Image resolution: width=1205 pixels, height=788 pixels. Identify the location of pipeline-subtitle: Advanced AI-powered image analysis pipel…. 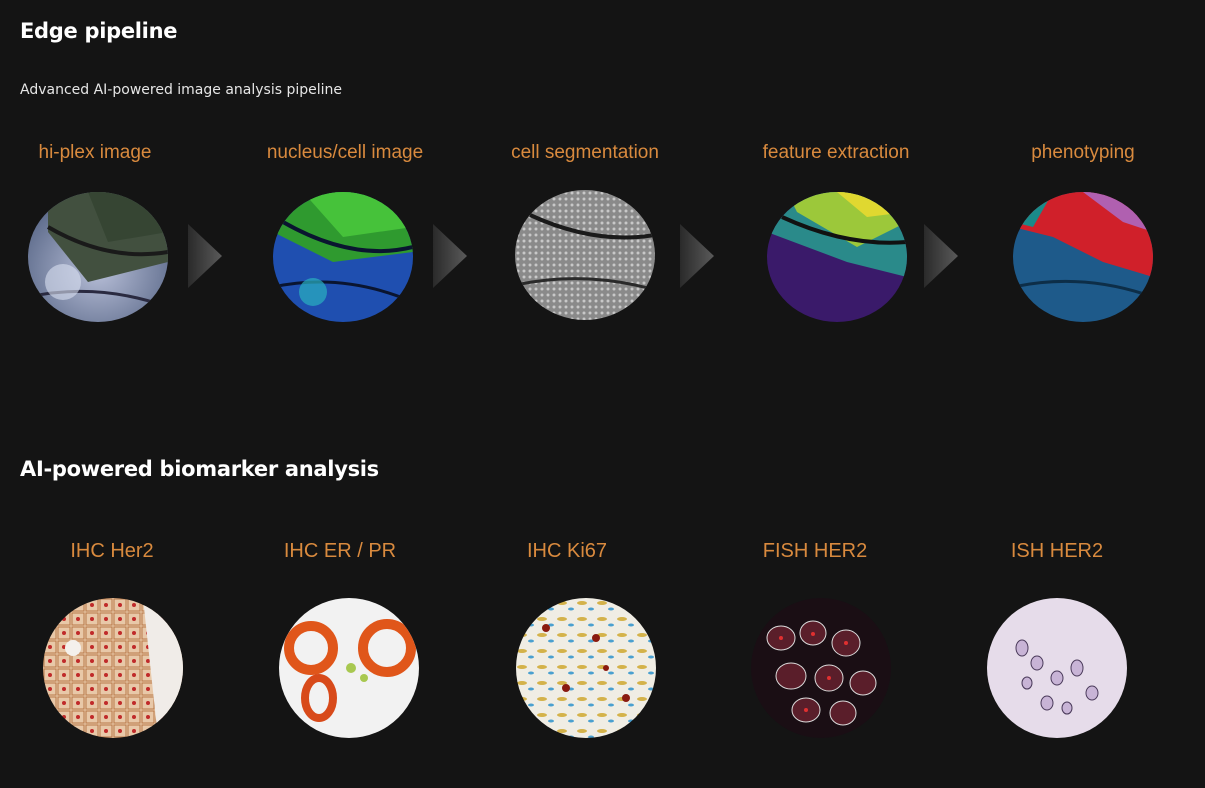
(181, 90).